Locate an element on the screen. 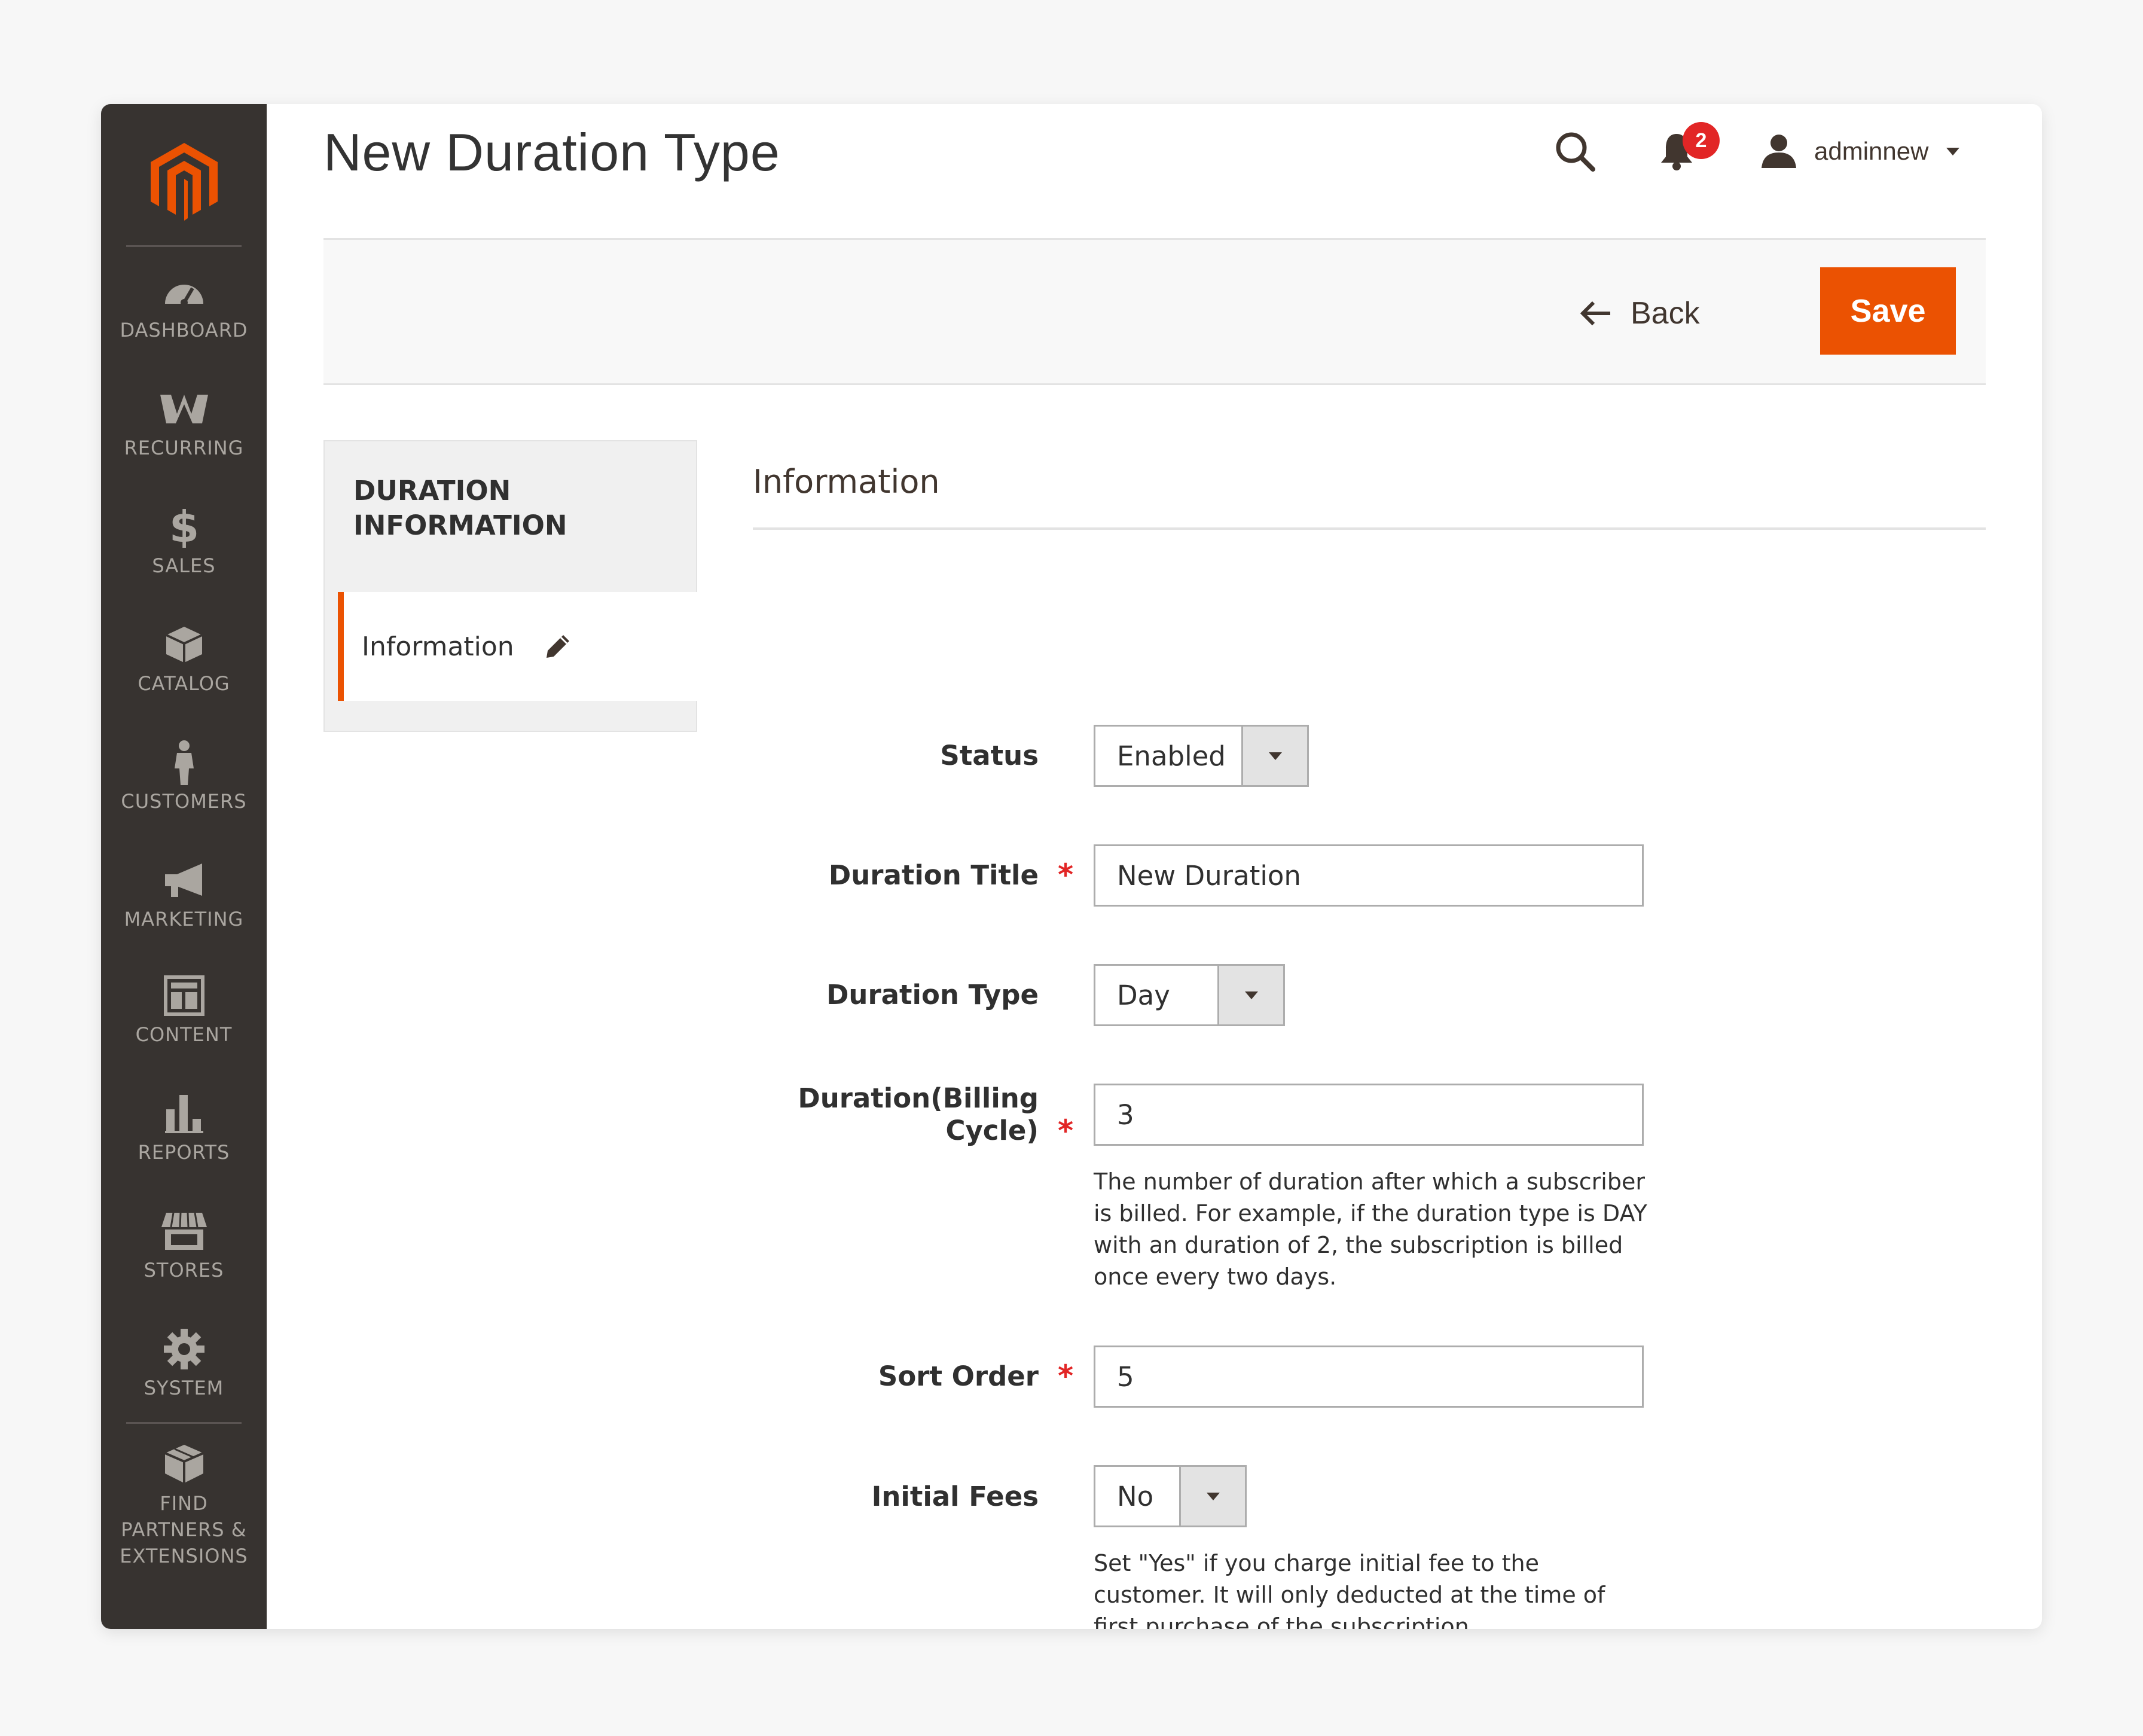 This screenshot has width=2143, height=1736. duration-type-select-value: Day is located at coordinates (1143, 995).